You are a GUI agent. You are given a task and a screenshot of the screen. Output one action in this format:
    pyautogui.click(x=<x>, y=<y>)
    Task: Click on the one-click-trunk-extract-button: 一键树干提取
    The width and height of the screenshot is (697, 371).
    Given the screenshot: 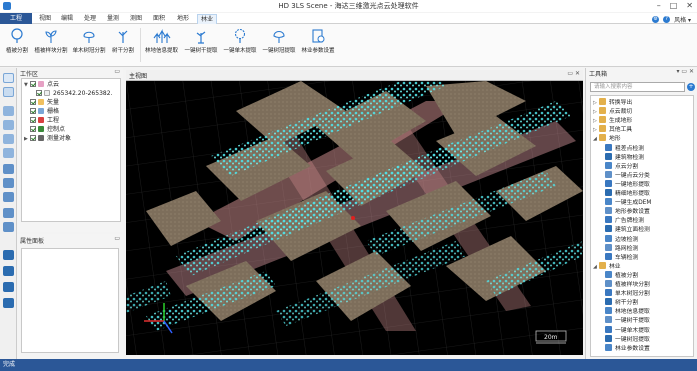 What is the action you would take?
    pyautogui.click(x=201, y=45)
    